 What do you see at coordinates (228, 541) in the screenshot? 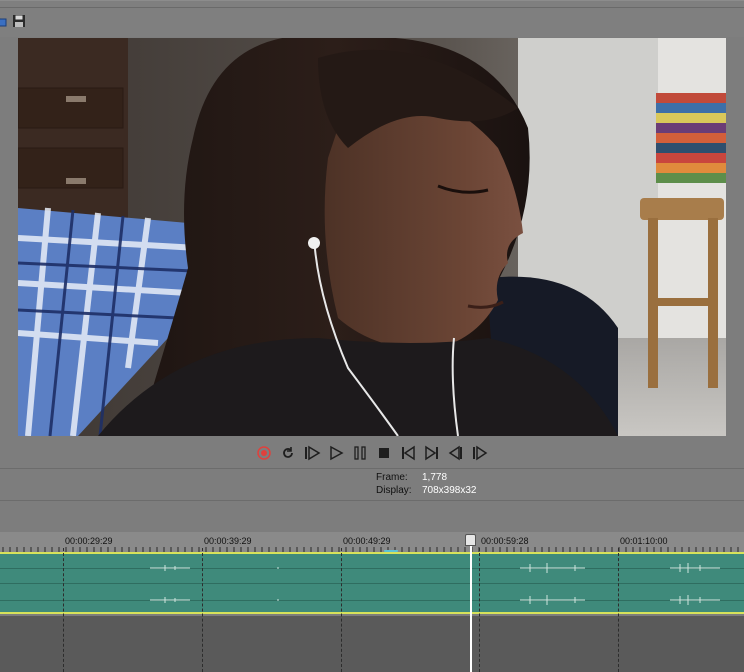
I see `ruler-tick-label: 00:00:39:29` at bounding box center [228, 541].